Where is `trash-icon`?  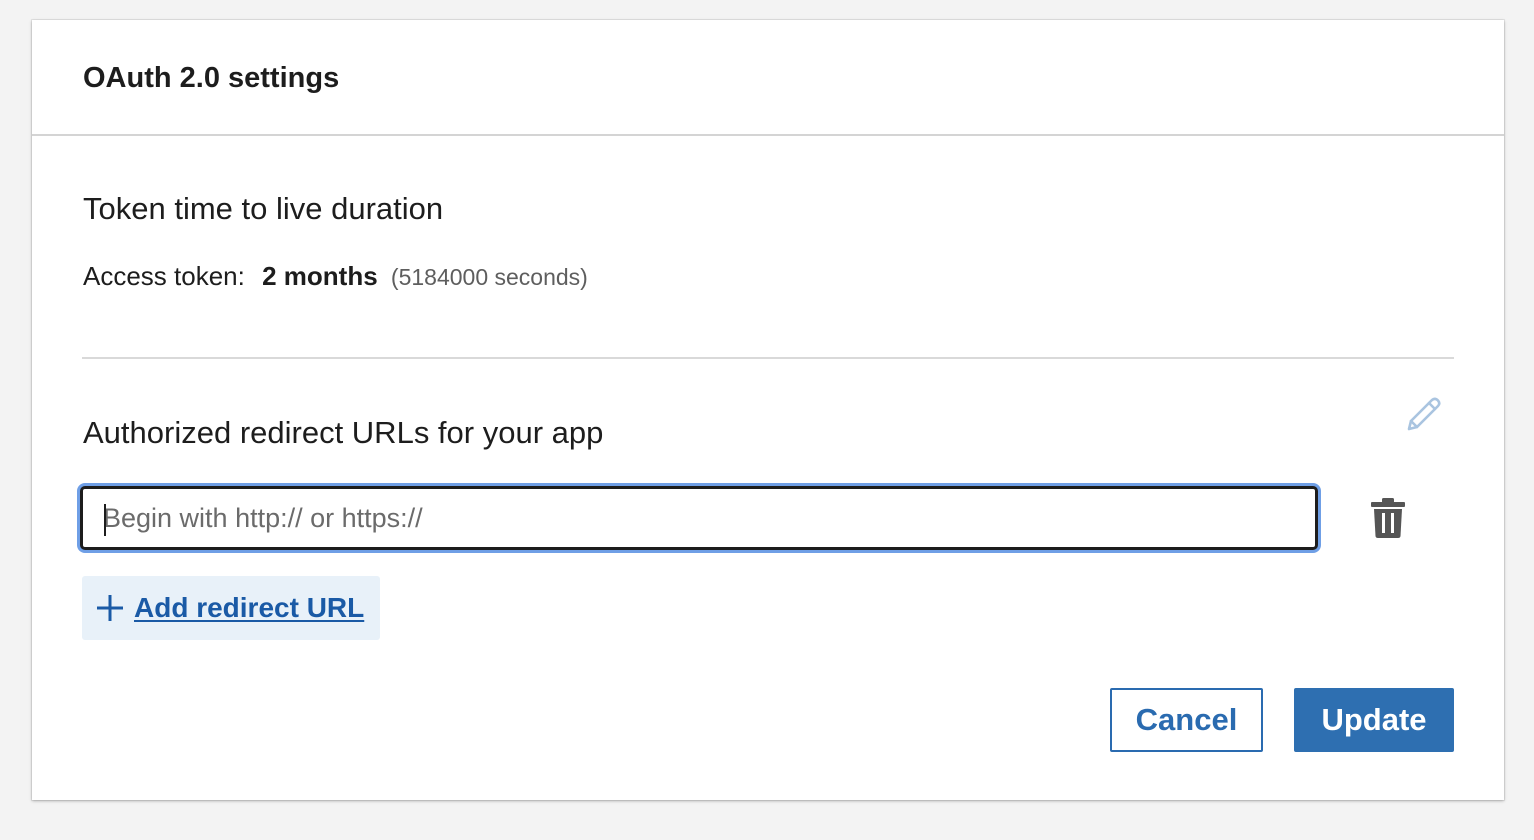 trash-icon is located at coordinates (1388, 520).